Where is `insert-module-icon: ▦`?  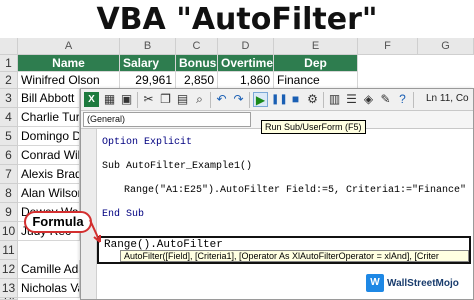 insert-module-icon: ▦ is located at coordinates (109, 99).